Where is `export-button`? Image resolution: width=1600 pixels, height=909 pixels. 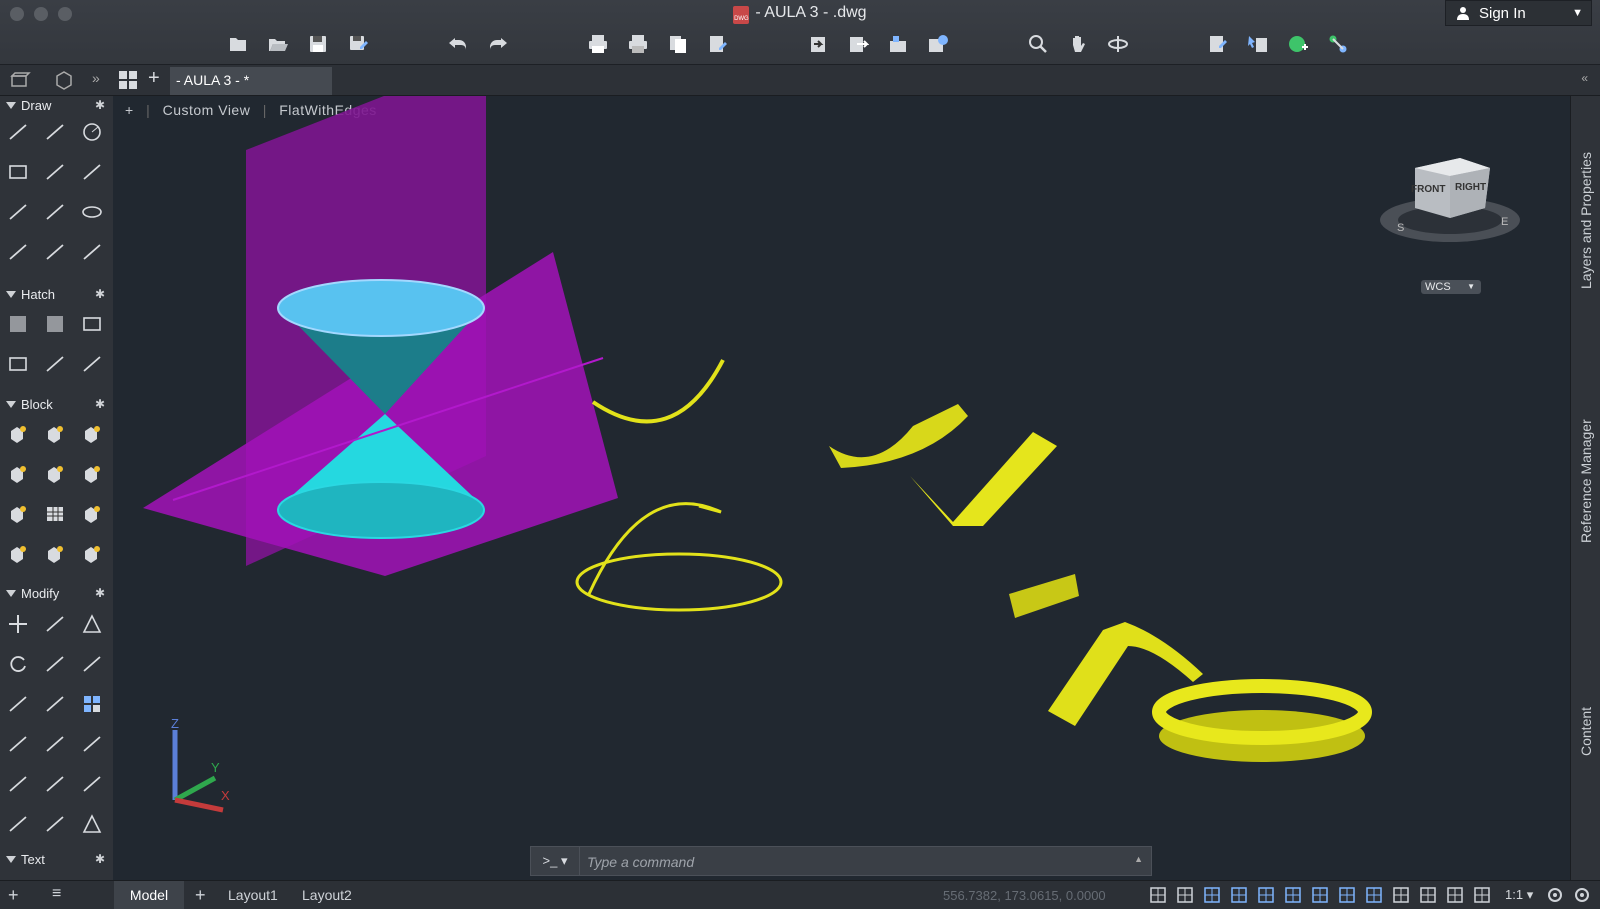
export-button is located at coordinates (858, 44).